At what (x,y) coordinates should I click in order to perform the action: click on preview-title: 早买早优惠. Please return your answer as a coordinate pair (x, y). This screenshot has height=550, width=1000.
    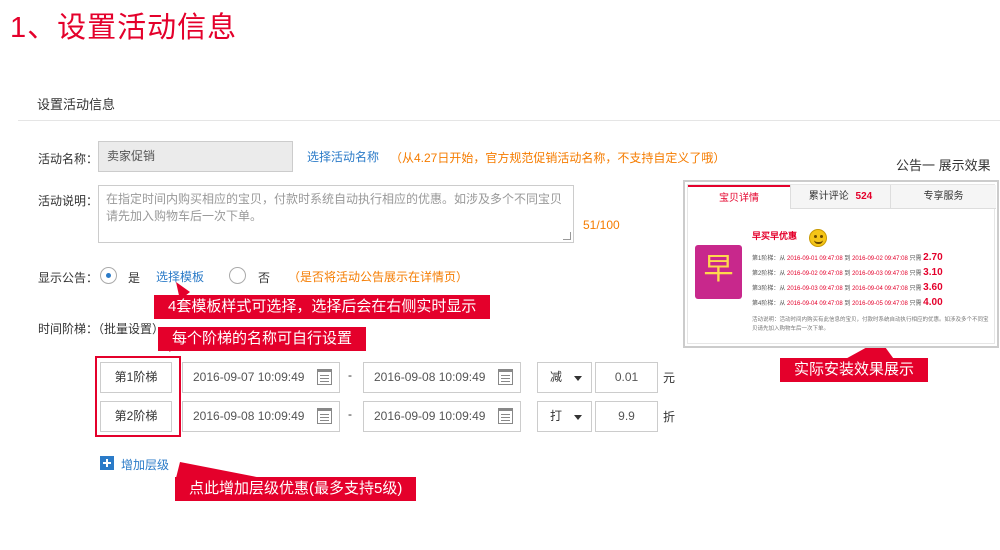
    Looking at the image, I should click on (775, 236).